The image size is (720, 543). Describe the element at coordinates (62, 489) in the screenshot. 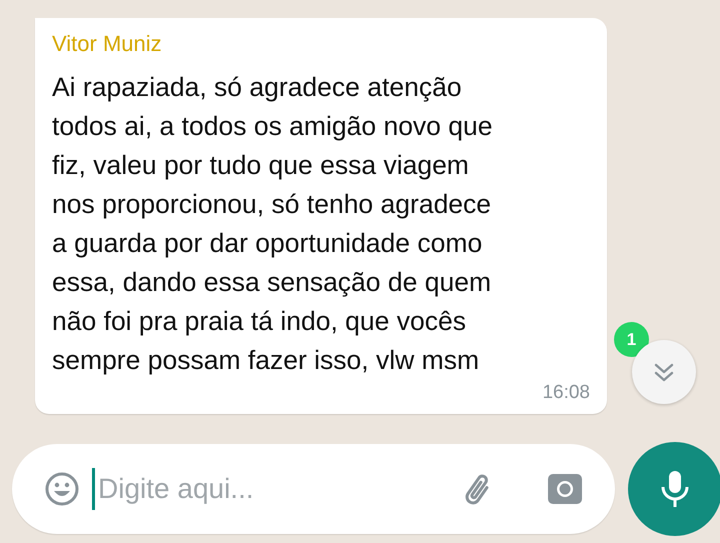

I see `emoji-icon` at that location.